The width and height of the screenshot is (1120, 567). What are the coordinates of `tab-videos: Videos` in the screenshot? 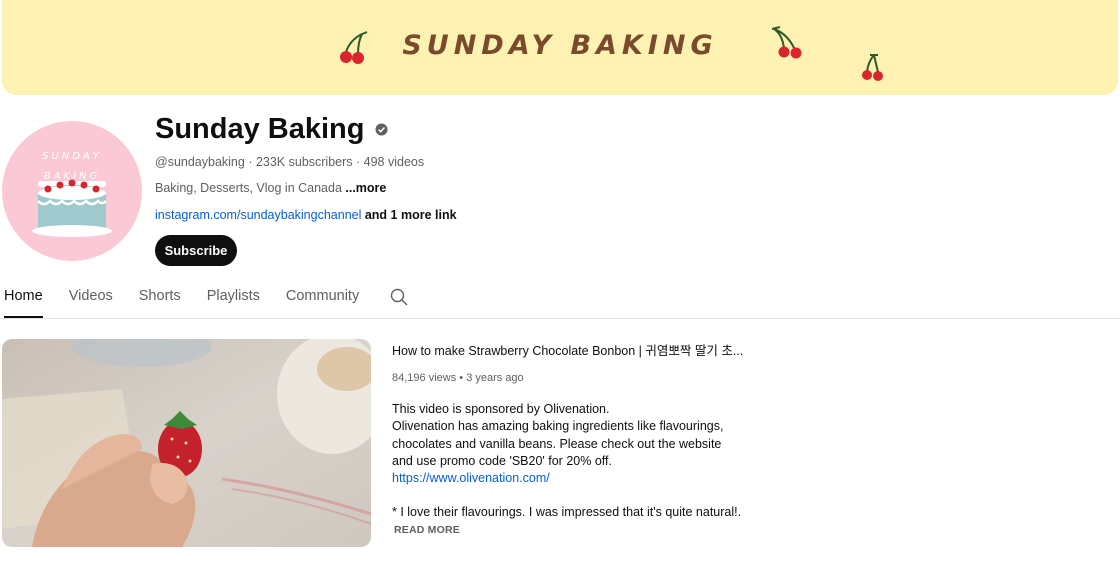 It's located at (91, 298).